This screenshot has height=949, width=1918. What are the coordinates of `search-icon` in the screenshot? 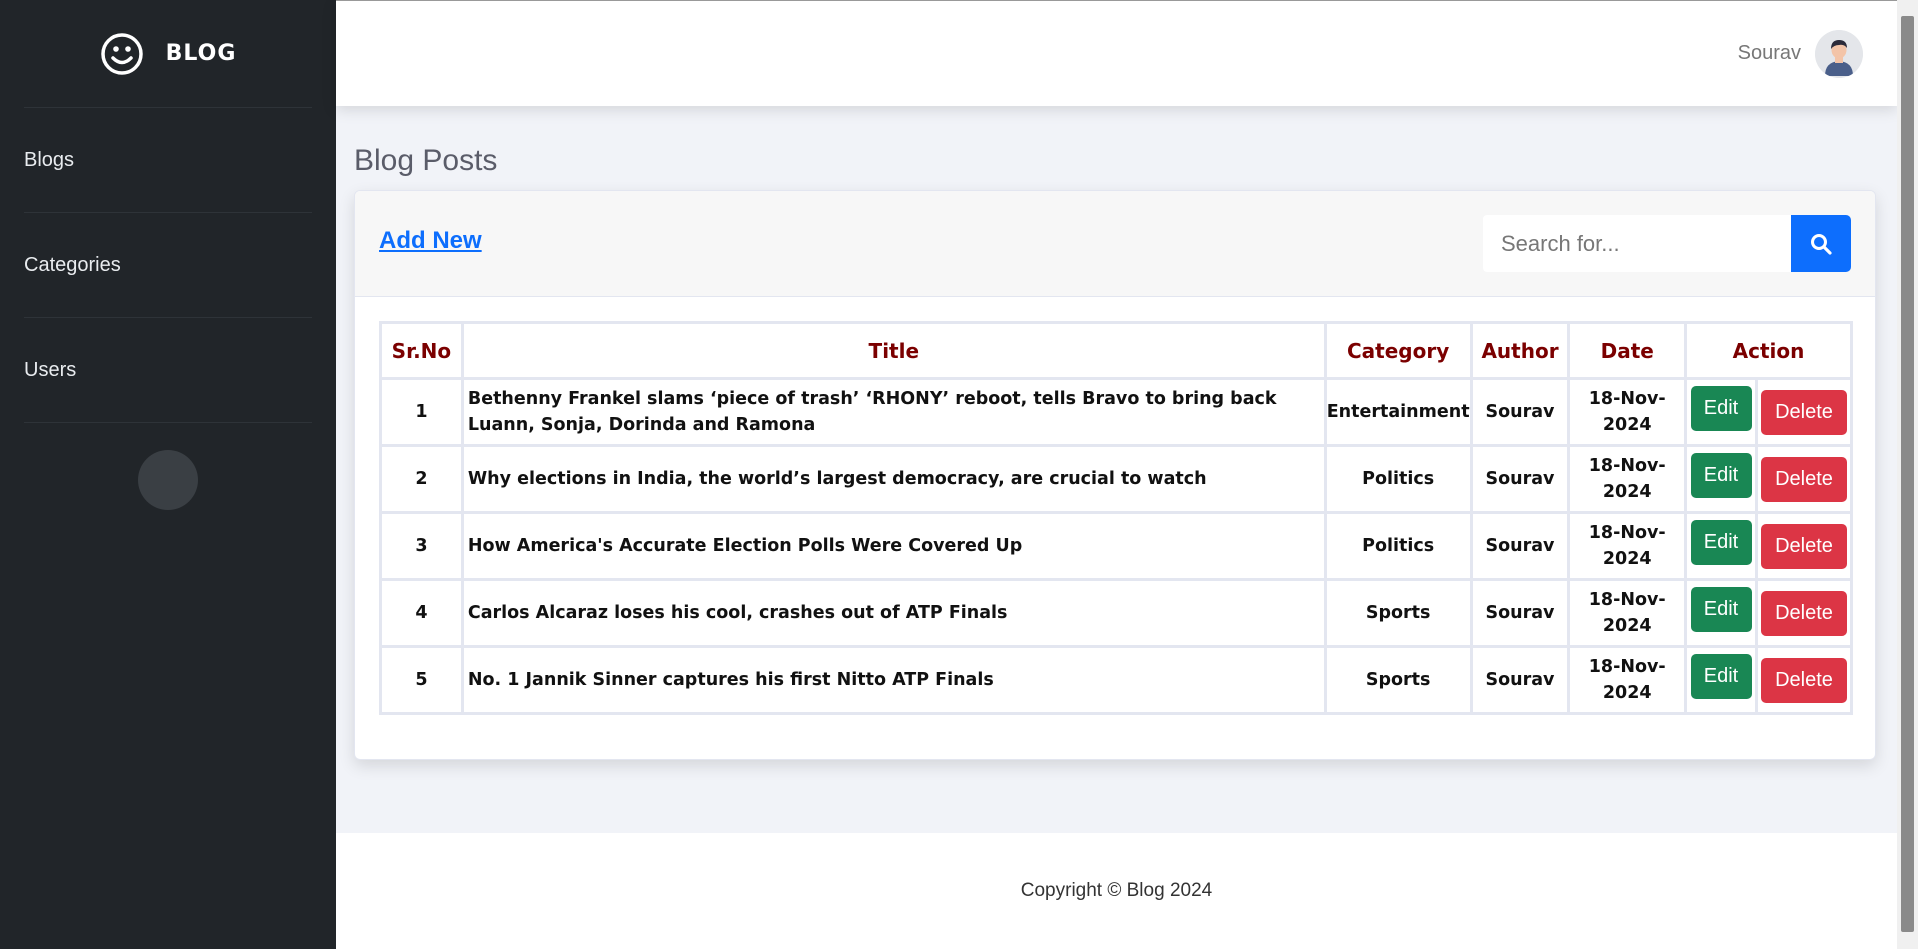 It's located at (1821, 244).